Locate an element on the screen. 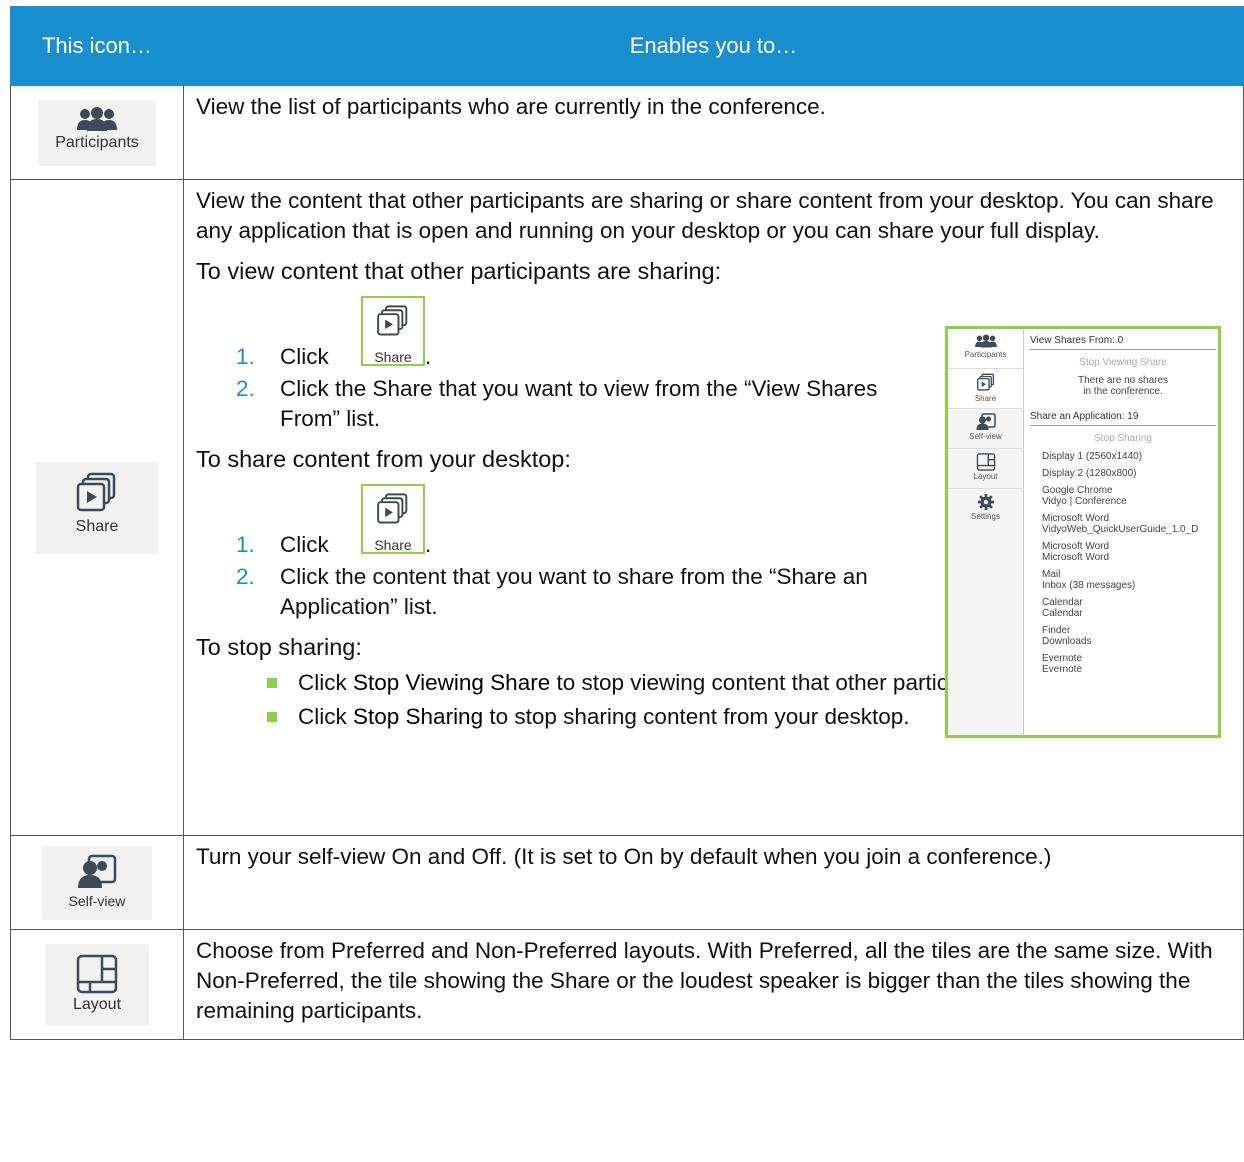 Image resolution: width=1244 pixels, height=1162 pixels. application-item: Evernote Evernote is located at coordinates (1129, 664).